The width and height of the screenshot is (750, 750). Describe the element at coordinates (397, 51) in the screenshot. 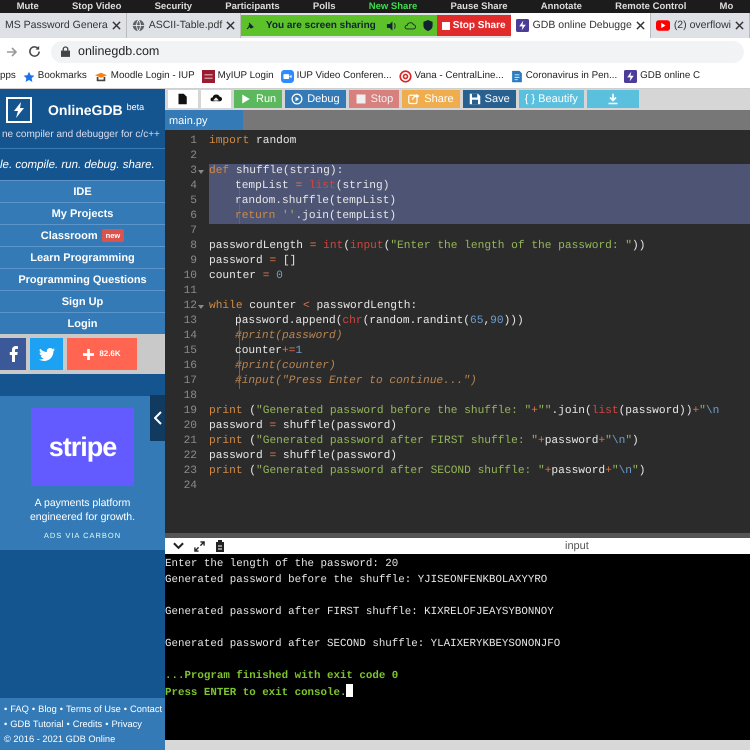

I see `address-field: onlinegdb.com` at that location.